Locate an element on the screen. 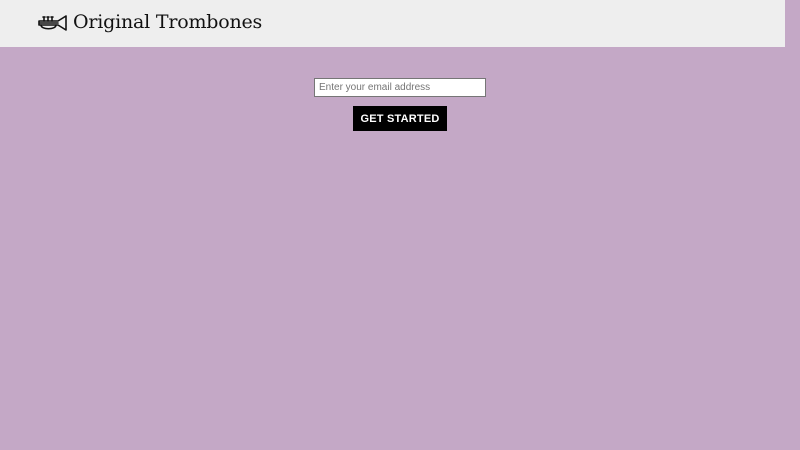 The height and width of the screenshot is (450, 800). site-header: Original Trombones is located at coordinates (392, 23).